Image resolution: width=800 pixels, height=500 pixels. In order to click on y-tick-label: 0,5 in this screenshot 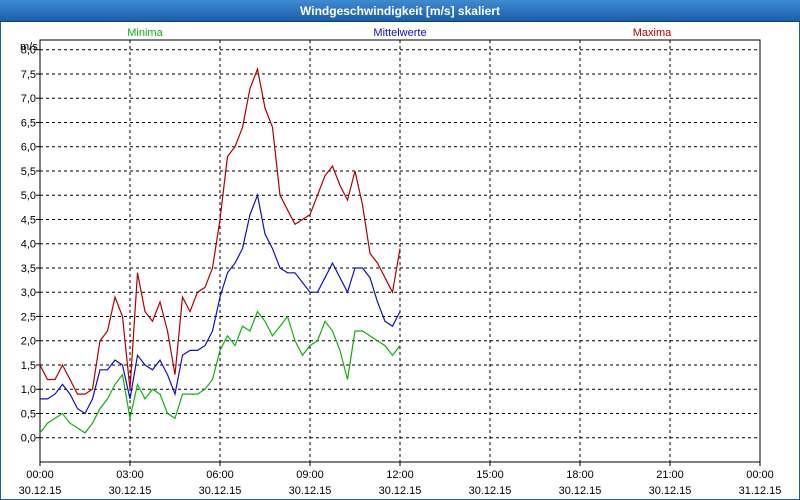, I will do `click(28, 414)`.